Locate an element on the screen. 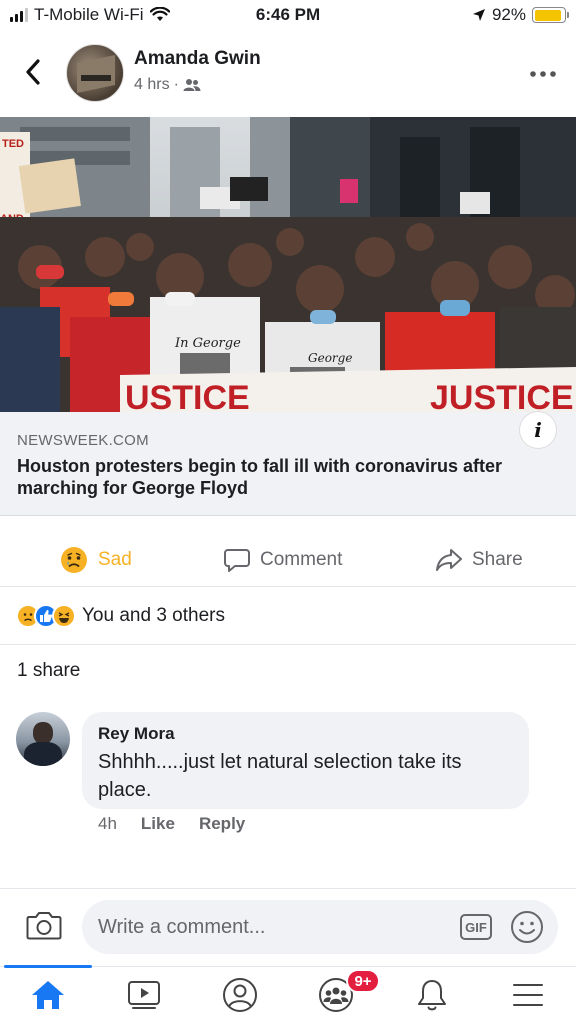 Image resolution: width=576 pixels, height=1024 pixels. bell-icon is located at coordinates (432, 995).